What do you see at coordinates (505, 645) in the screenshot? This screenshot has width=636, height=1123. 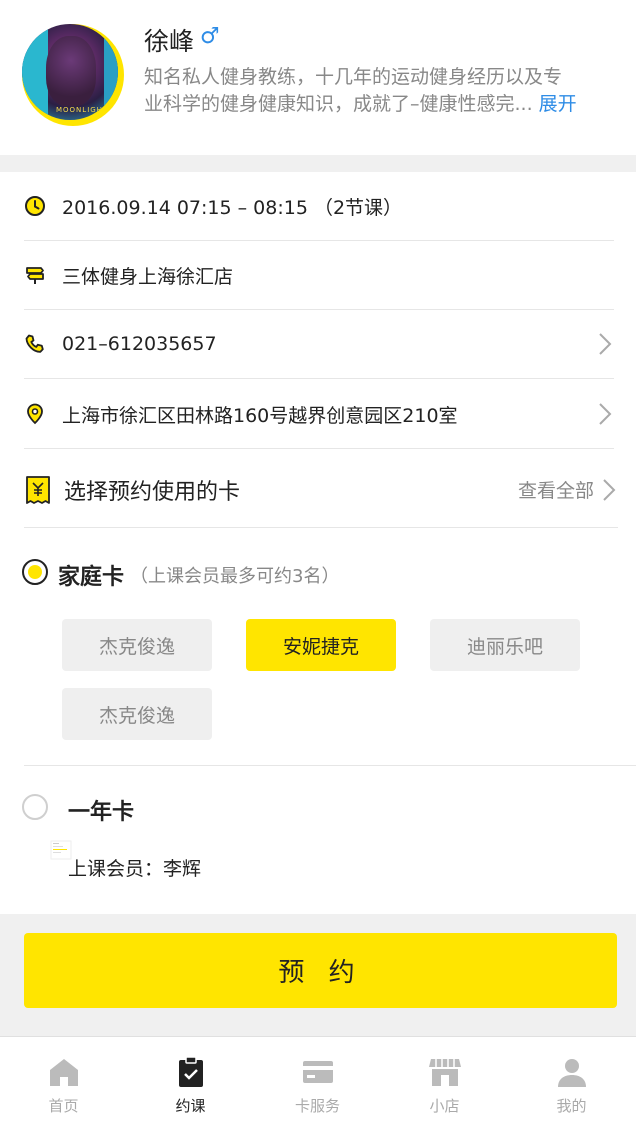 I see `member-chip: 迪丽乐吧` at bounding box center [505, 645].